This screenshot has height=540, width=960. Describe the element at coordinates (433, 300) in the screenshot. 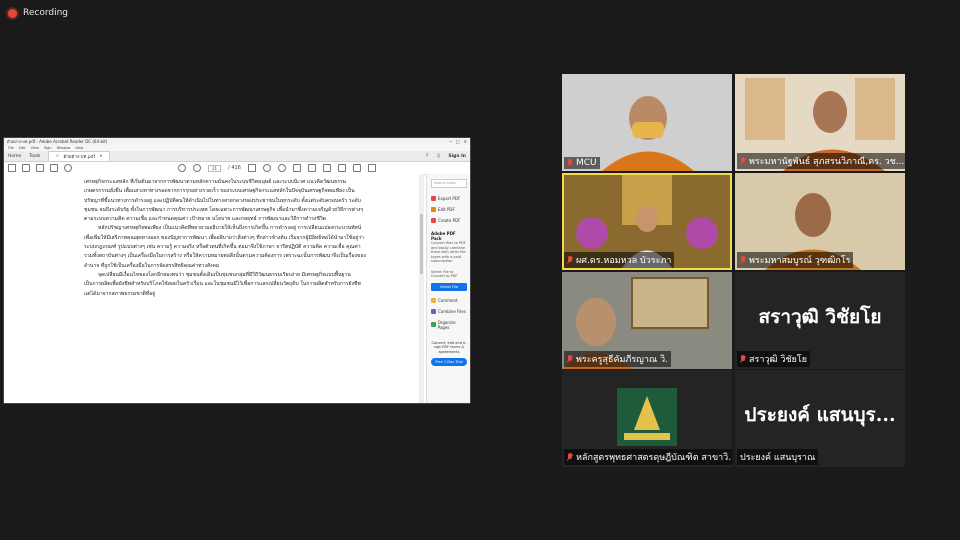

I see `comment-tool-icon` at that location.